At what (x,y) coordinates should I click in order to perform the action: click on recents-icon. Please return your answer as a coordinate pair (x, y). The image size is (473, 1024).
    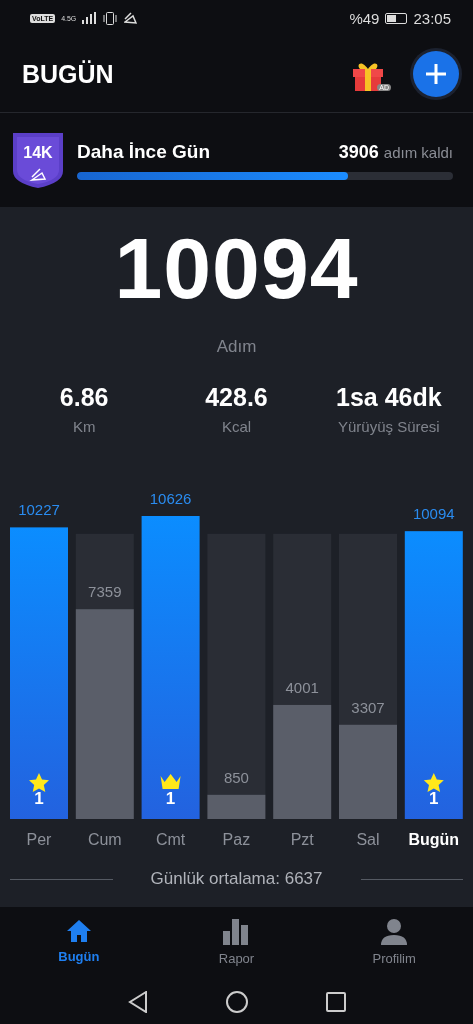
    Looking at the image, I should click on (335, 1002).